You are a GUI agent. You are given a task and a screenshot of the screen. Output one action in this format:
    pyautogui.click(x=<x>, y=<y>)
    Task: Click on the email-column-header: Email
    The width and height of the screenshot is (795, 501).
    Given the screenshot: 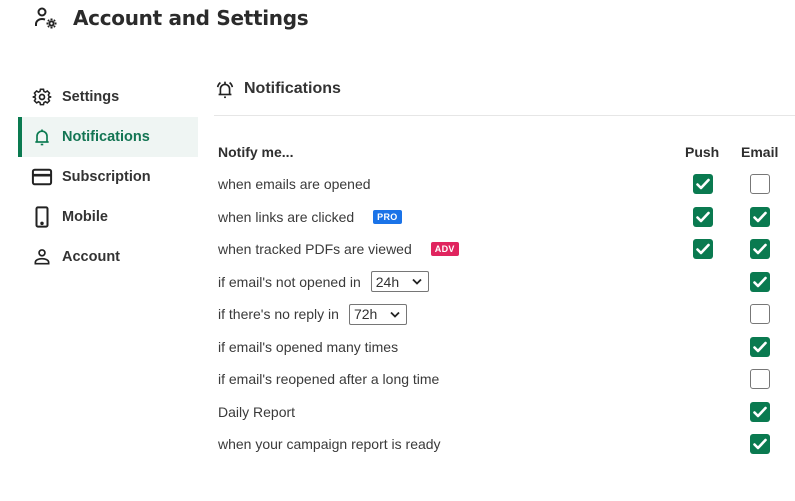 What is the action you would take?
    pyautogui.click(x=760, y=151)
    